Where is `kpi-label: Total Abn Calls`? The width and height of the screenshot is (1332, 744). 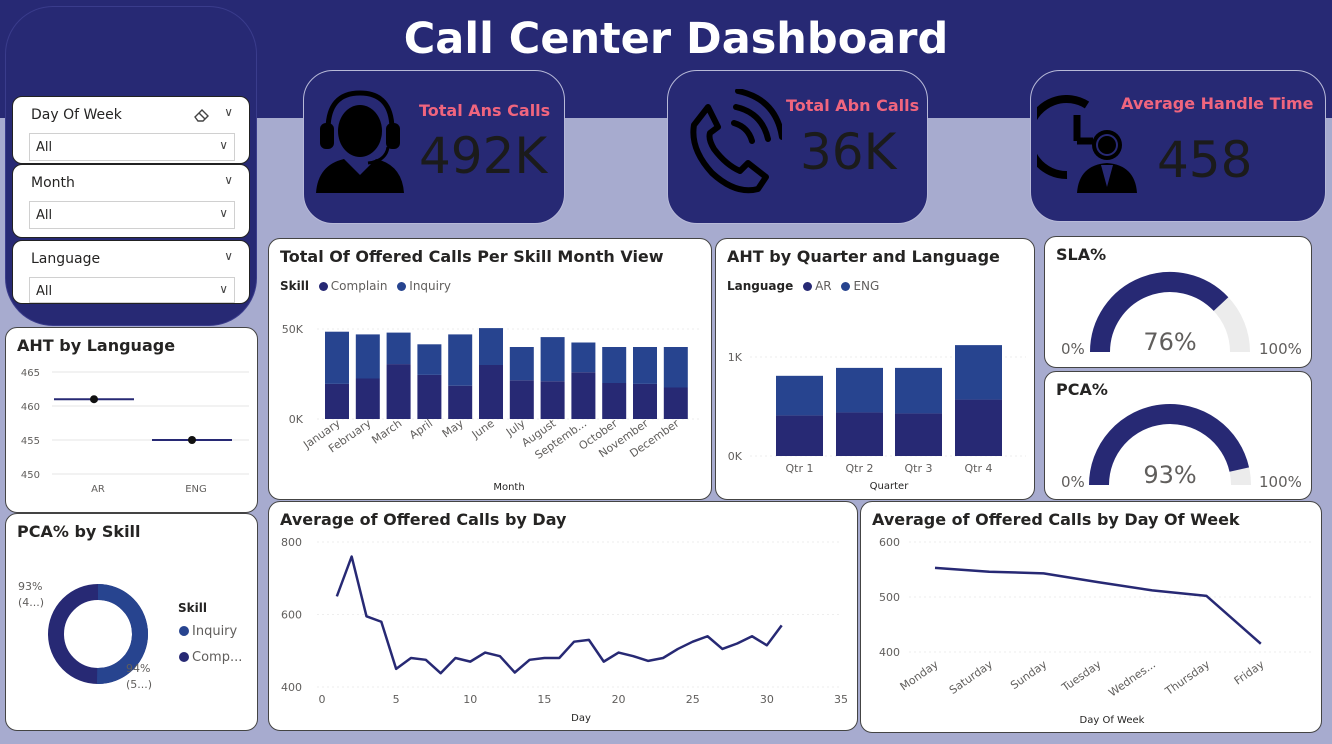 kpi-label: Total Abn Calls is located at coordinates (853, 105).